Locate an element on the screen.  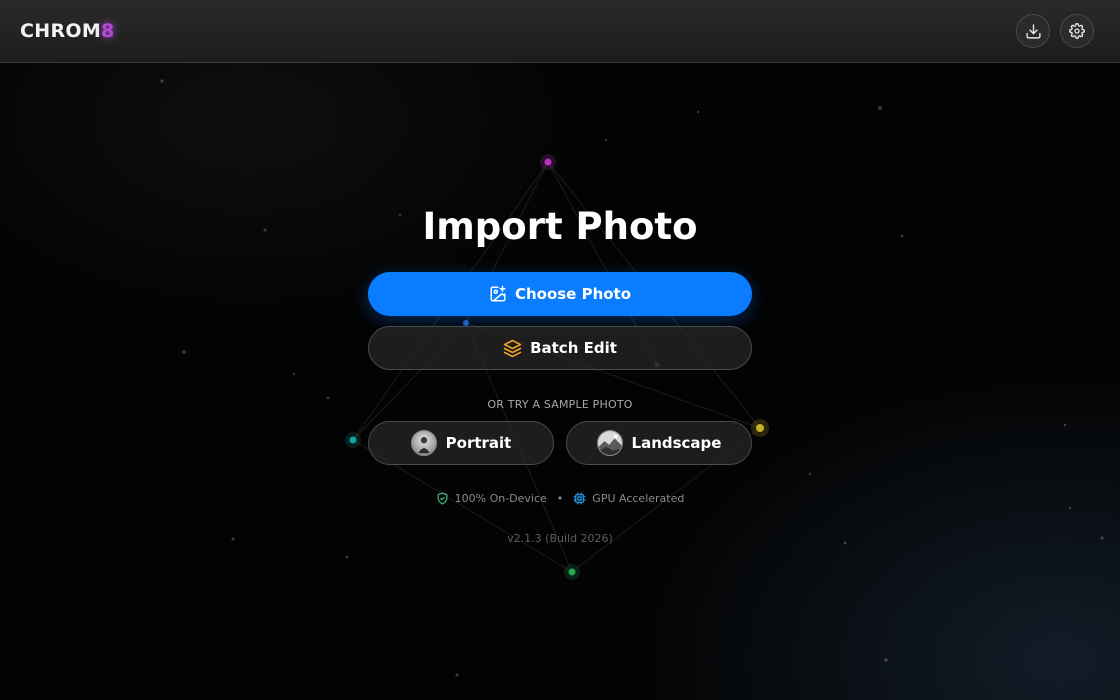
feature-gpu: GPU Accelerated is located at coordinates (628, 498).